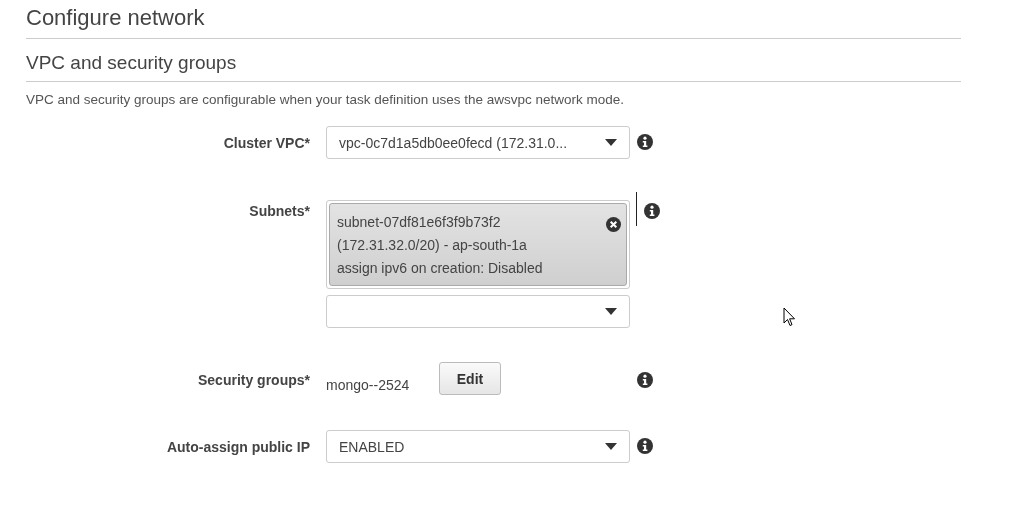 Image resolution: width=1013 pixels, height=509 pixels. Describe the element at coordinates (326, 100) in the screenshot. I see `section-description: VPC and security groups are configurable when your task definition uses the awsvpc network mode.` at that location.